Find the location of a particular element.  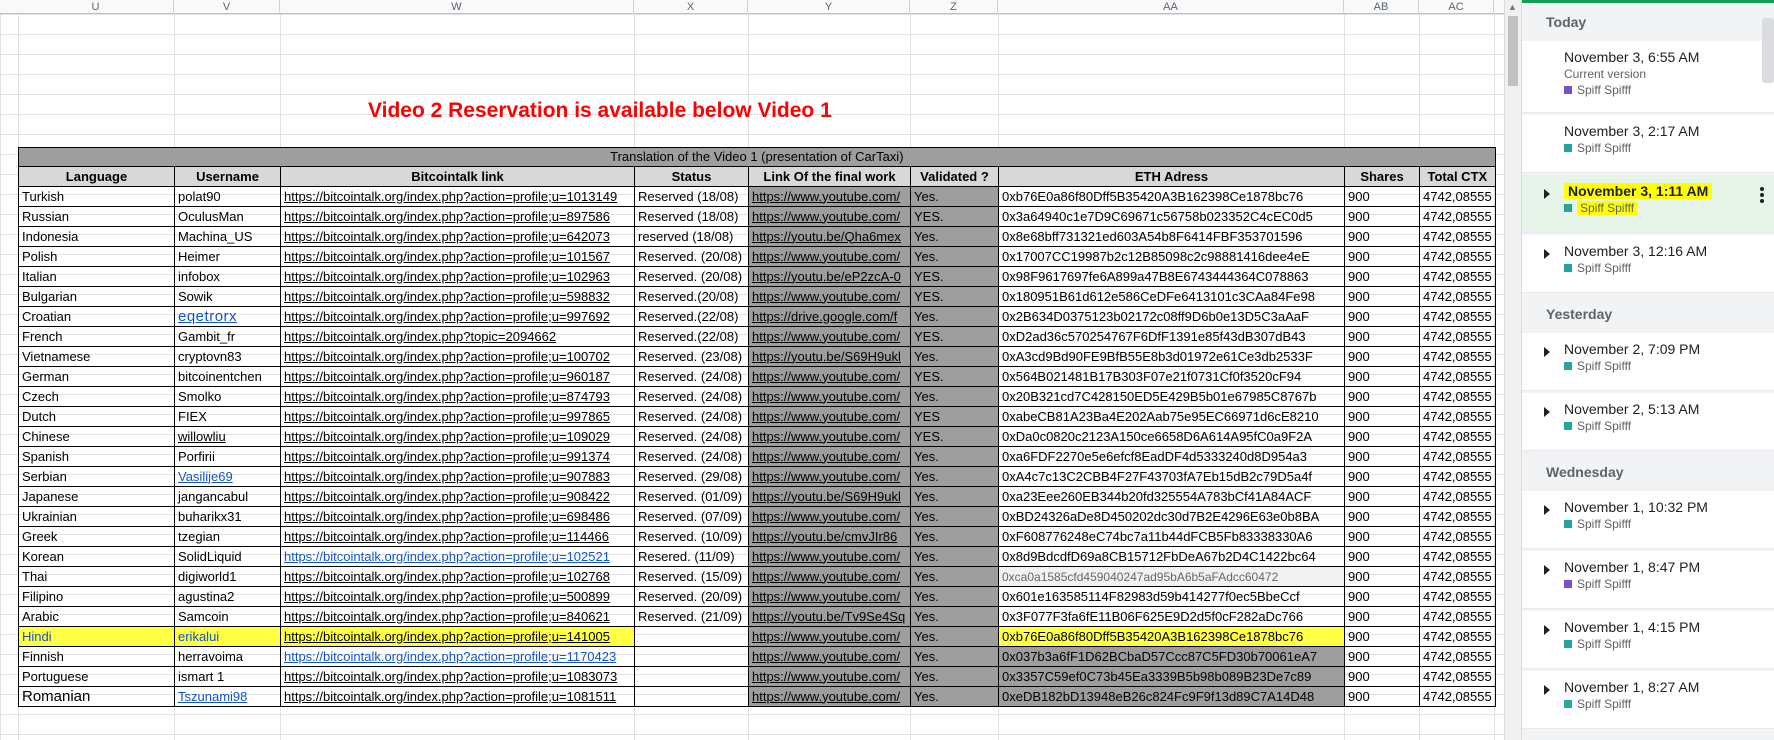

cell-final-work-link: https://youtu.be/Tv9Se4Sq is located at coordinates (829, 616).